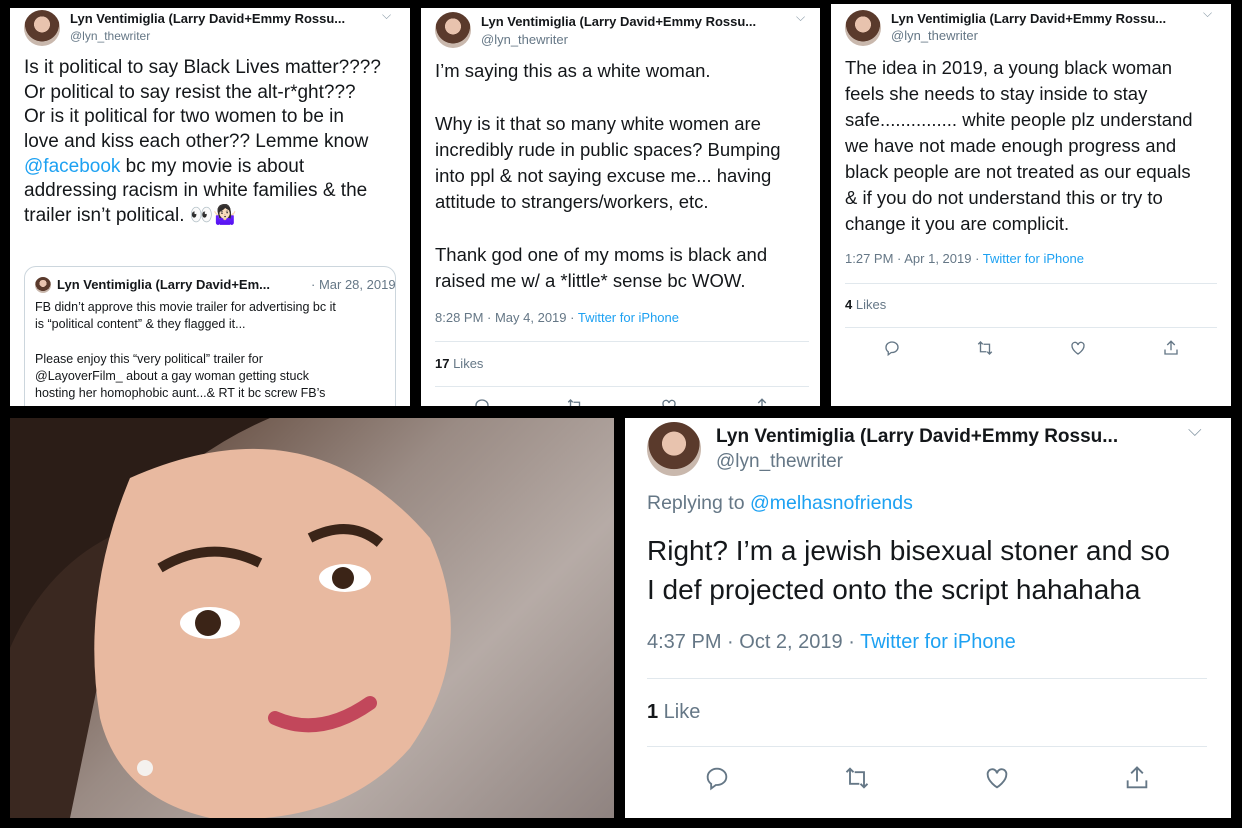 The width and height of the screenshot is (1242, 828). What do you see at coordinates (131, 216) in the screenshot?
I see `tweet-line: trailer isn’t political. 👀🤷🏻‍♀️` at bounding box center [131, 216].